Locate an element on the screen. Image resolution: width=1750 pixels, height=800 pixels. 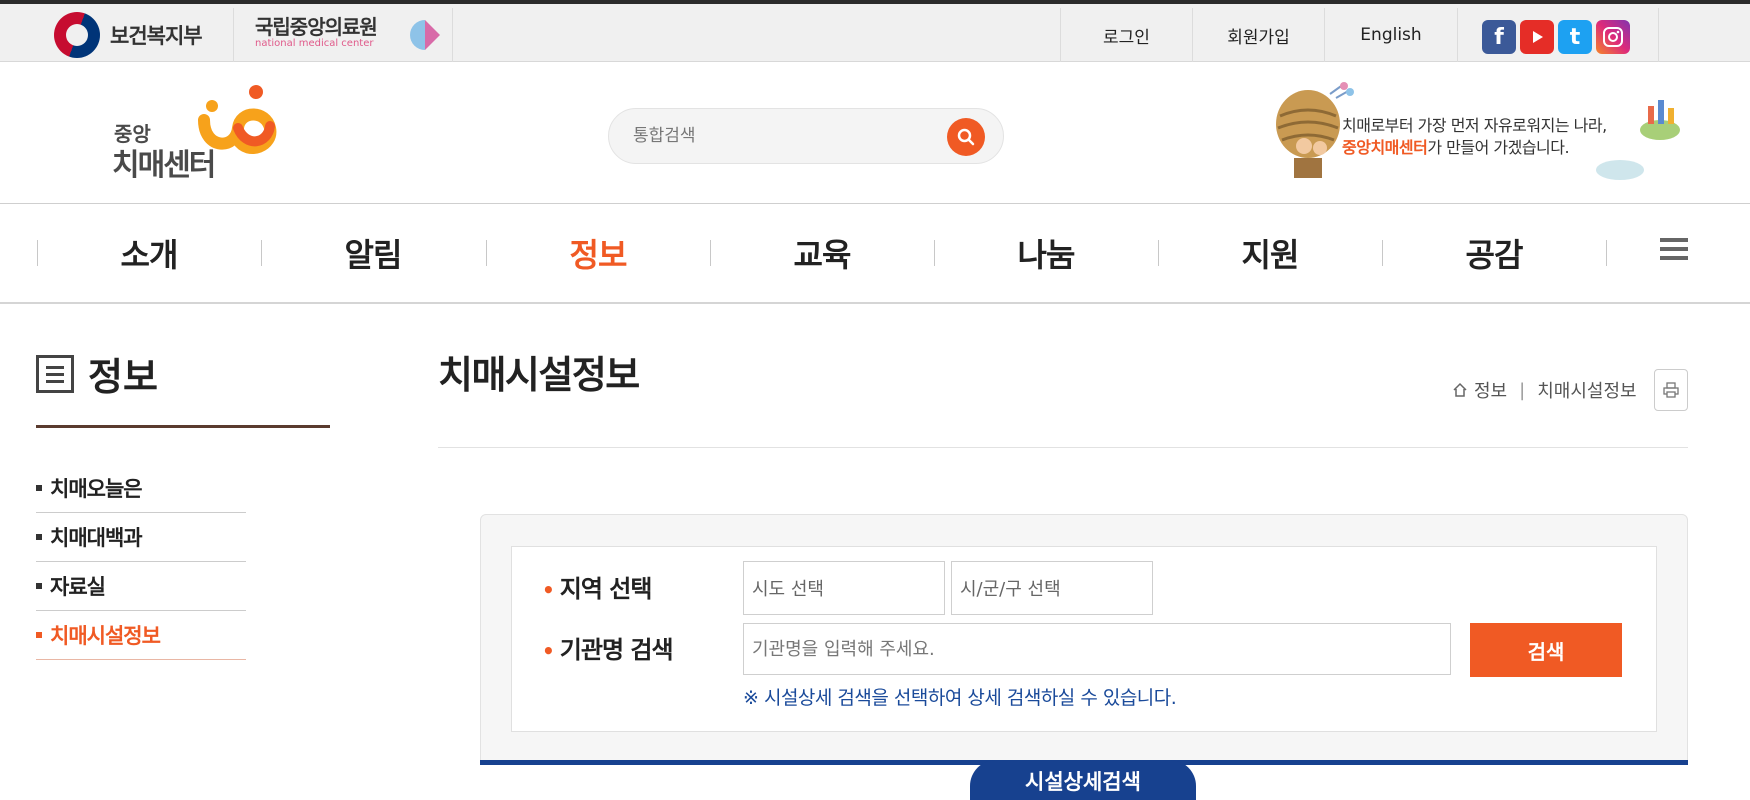
print-button is located at coordinates (1671, 390).